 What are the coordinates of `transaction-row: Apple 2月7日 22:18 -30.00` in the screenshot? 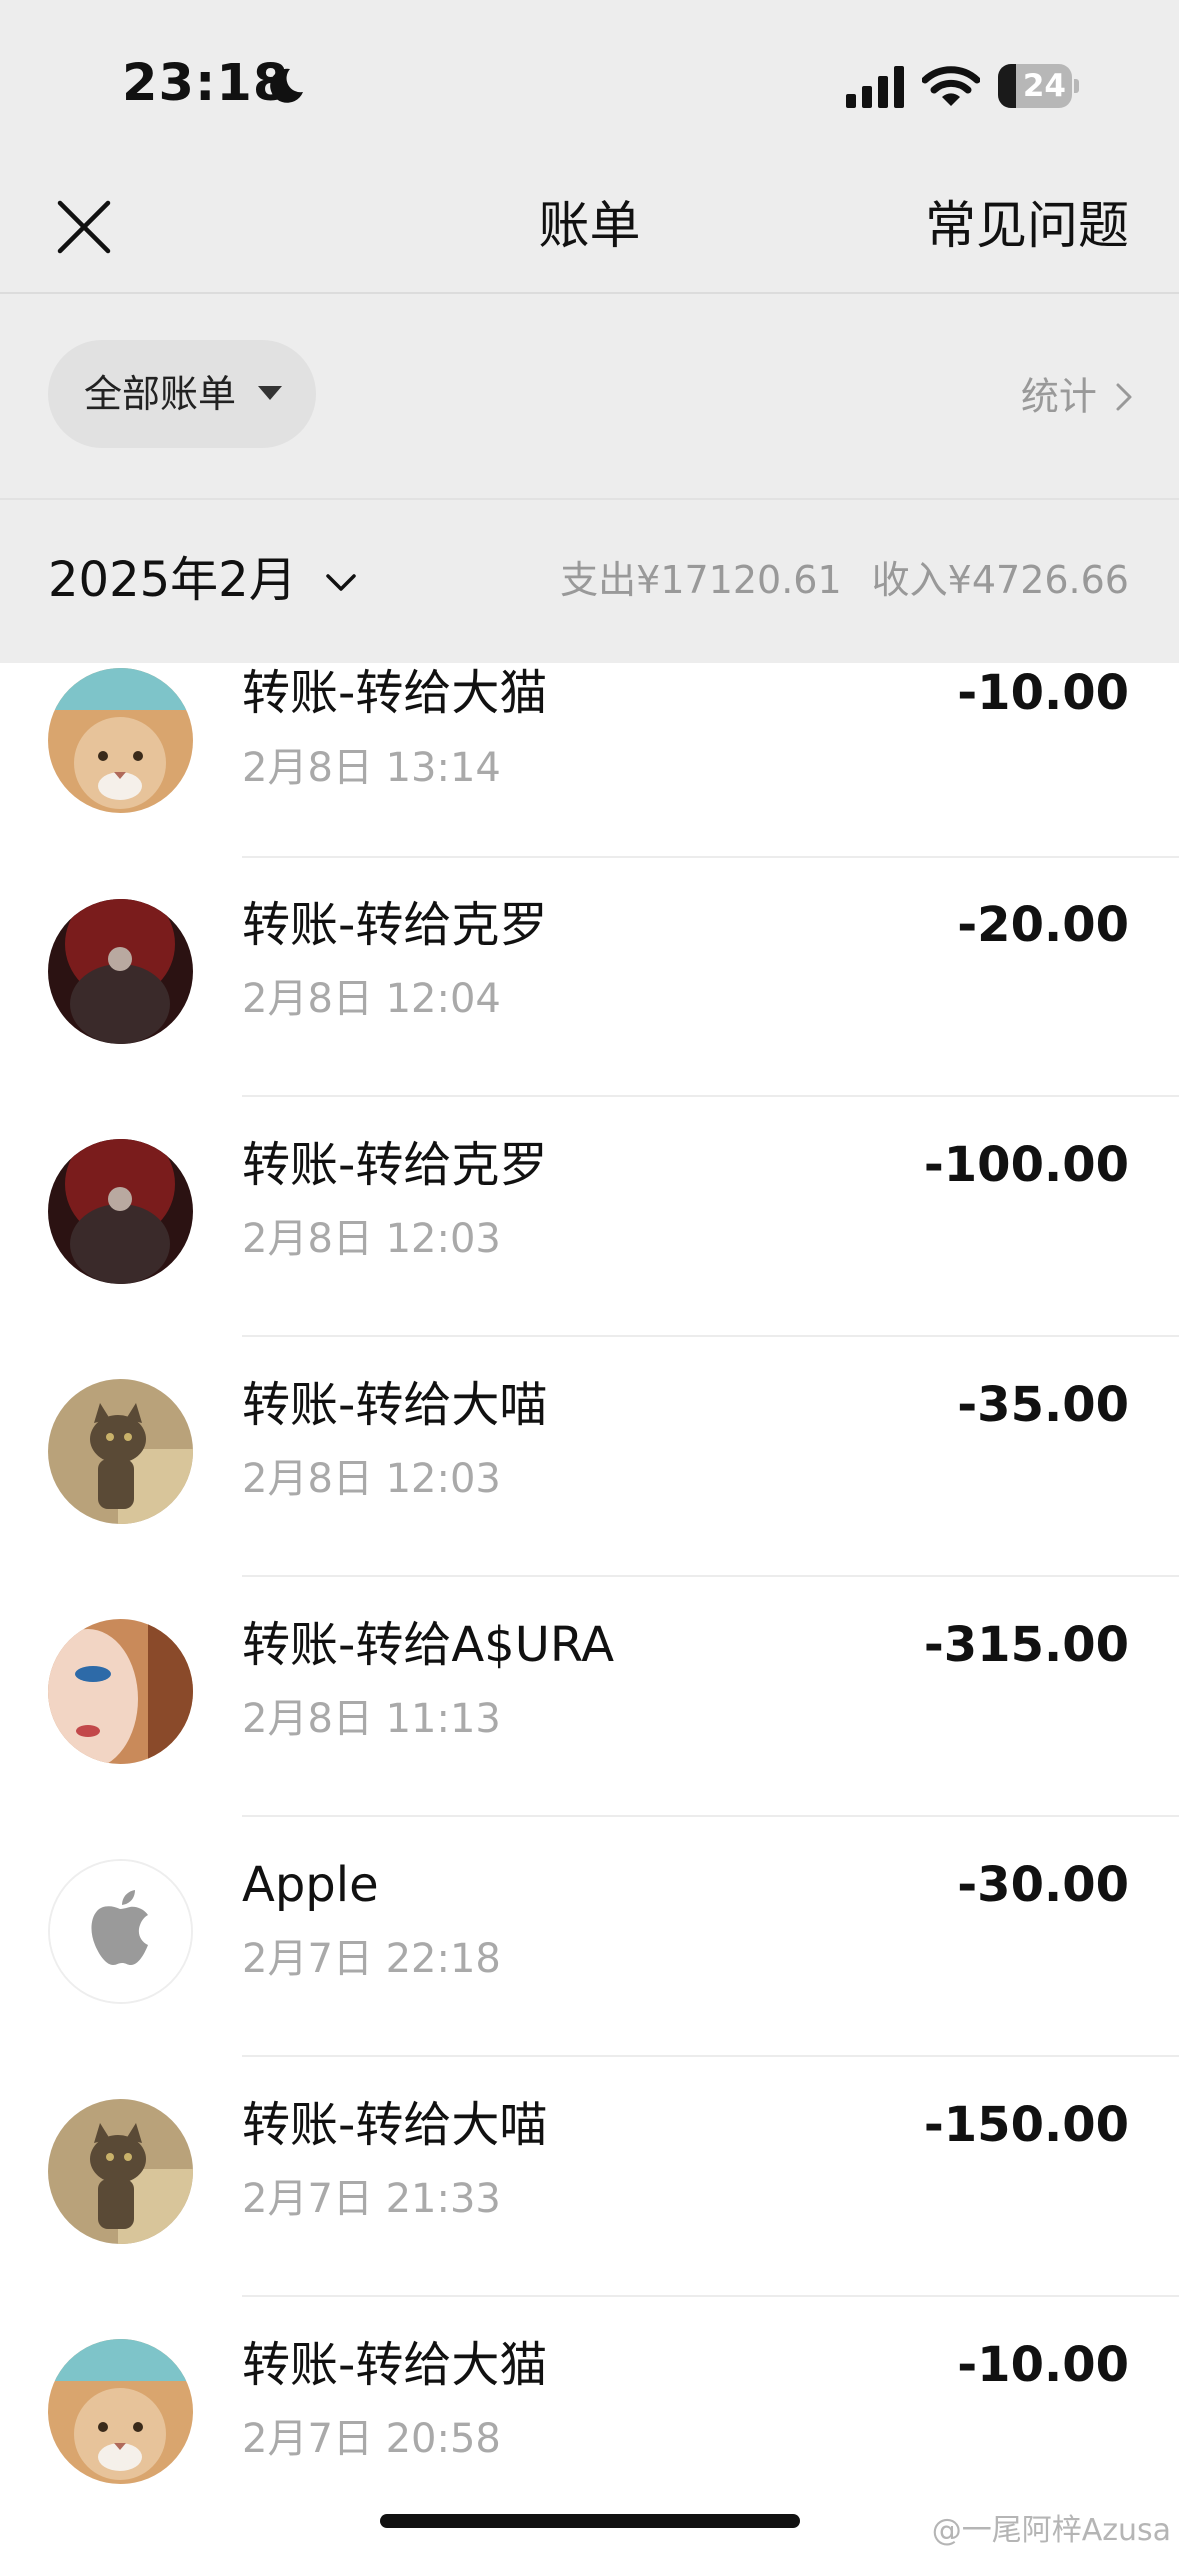 It's located at (589, 1937).